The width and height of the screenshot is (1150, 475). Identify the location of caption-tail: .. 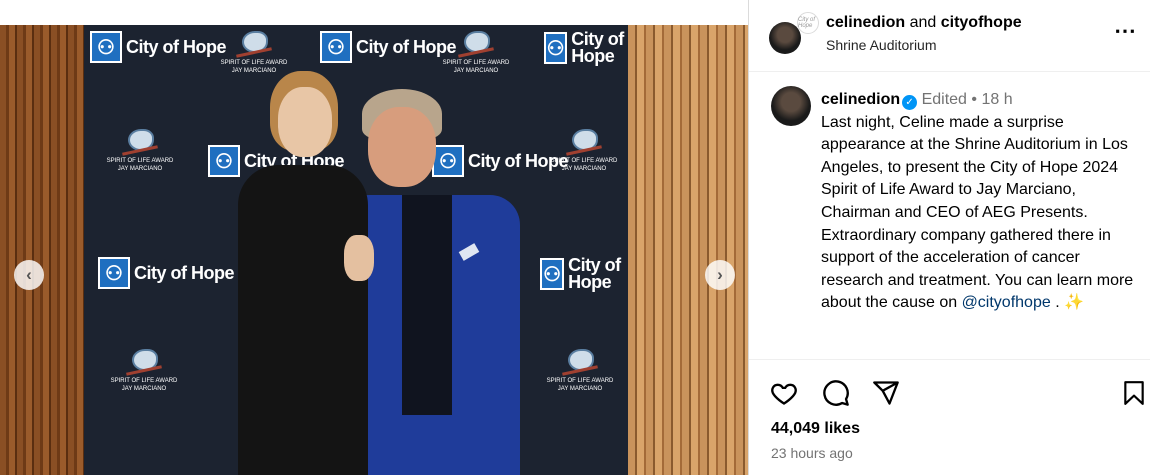
(1055, 303).